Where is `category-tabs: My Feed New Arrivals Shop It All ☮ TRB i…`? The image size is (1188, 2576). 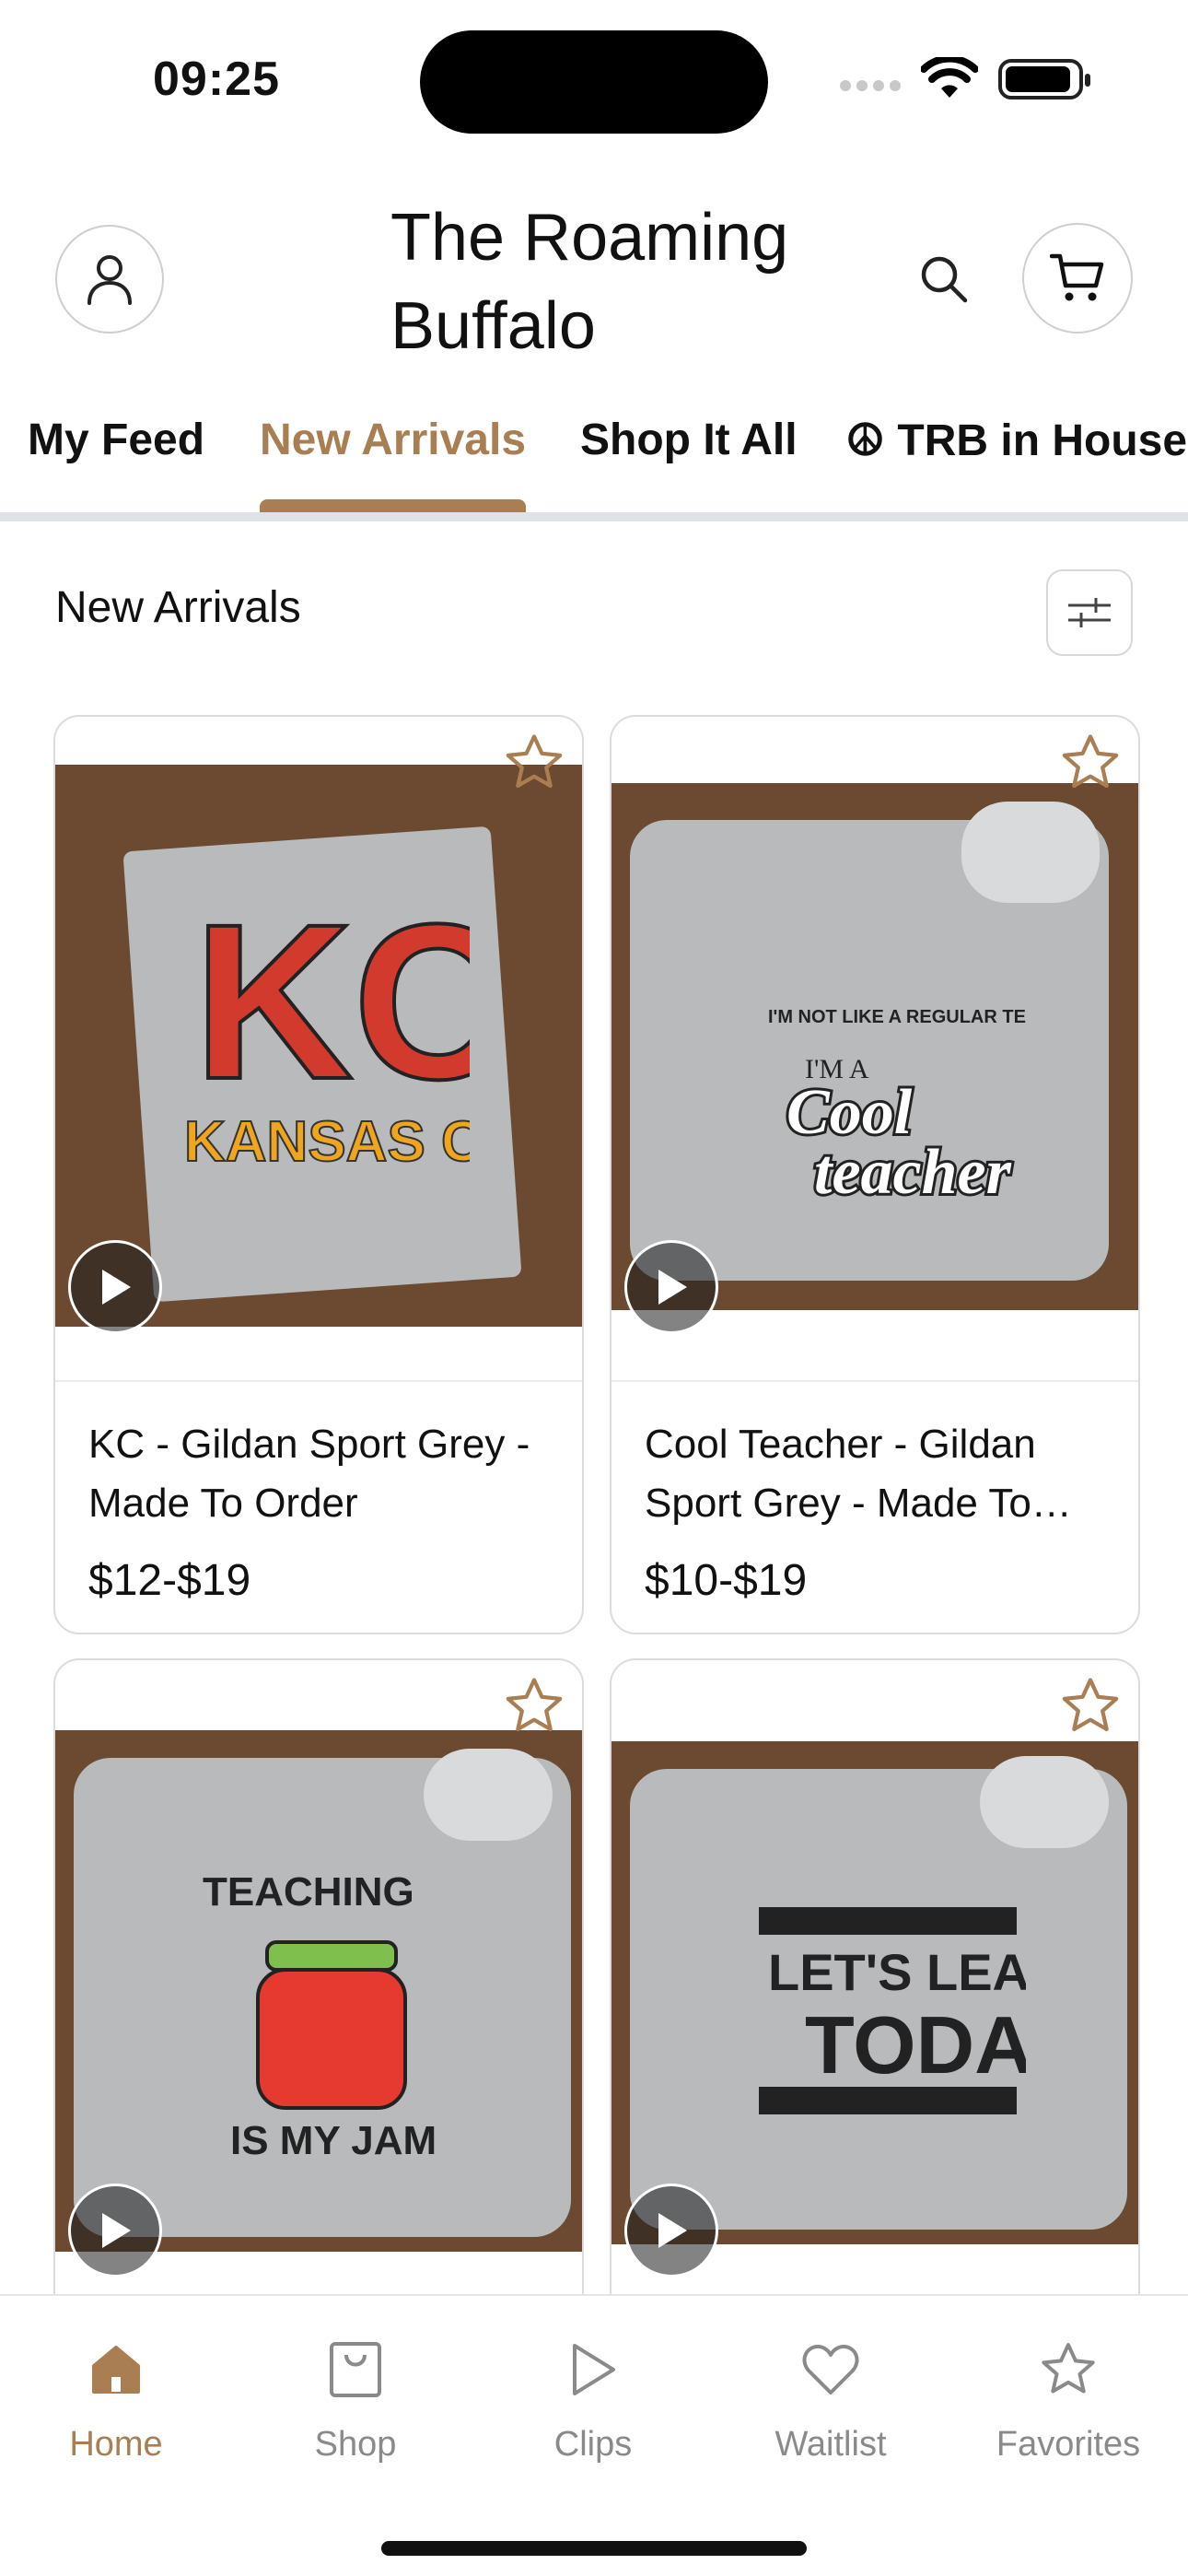
category-tabs: My Feed New Arrivals Shop It All ☮ TRB i… is located at coordinates (594, 463).